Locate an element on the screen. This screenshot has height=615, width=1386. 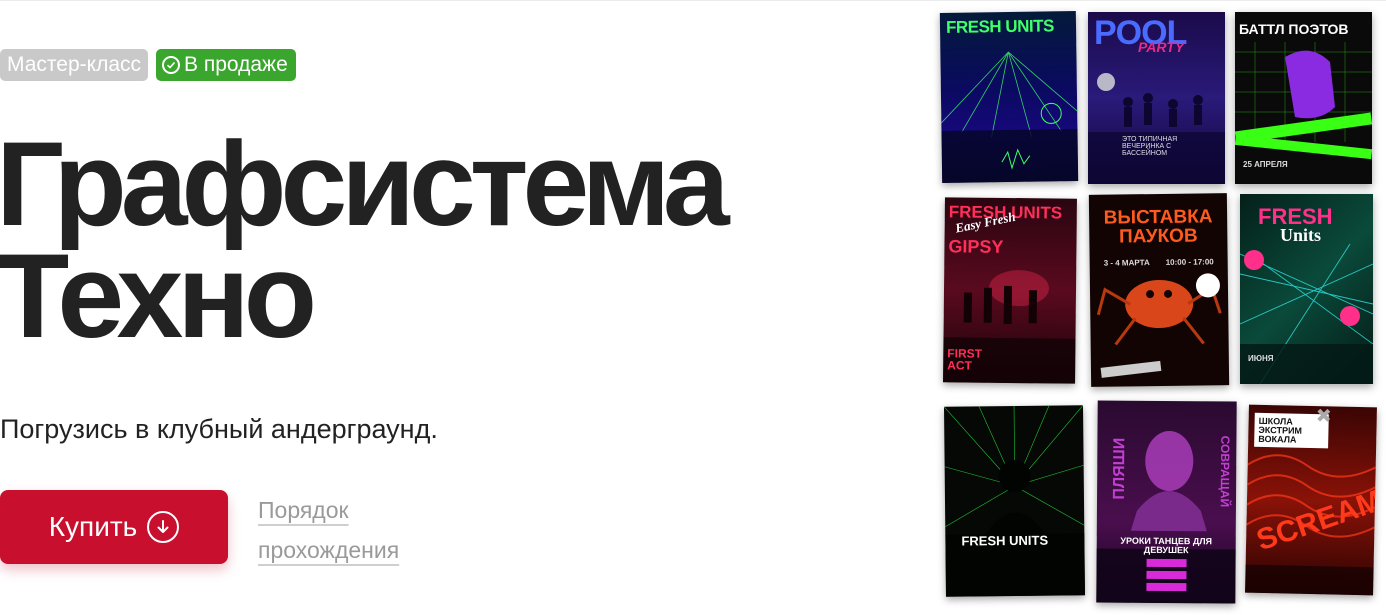
check-circle-icon is located at coordinates (171, 65).